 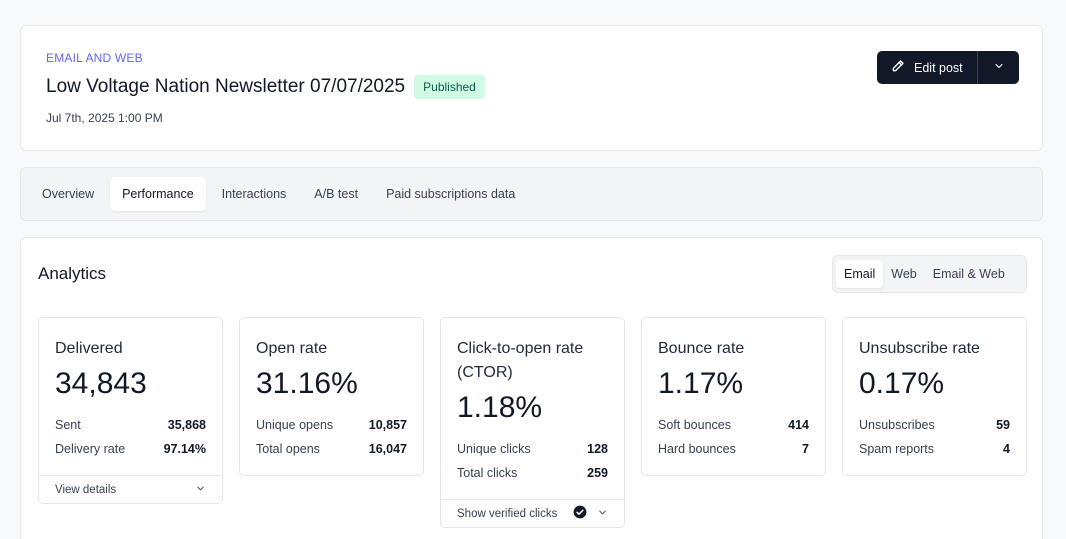 I want to click on stat-value: 10,857, so click(x=387, y=425).